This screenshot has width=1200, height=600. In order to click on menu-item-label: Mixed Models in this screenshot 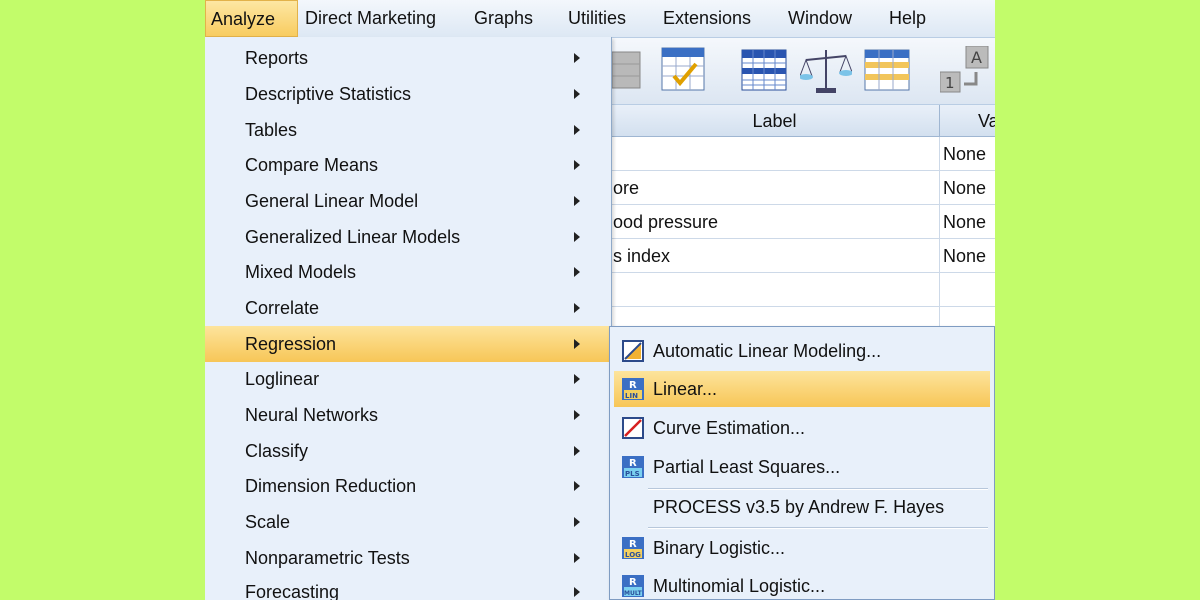, I will do `click(301, 272)`.